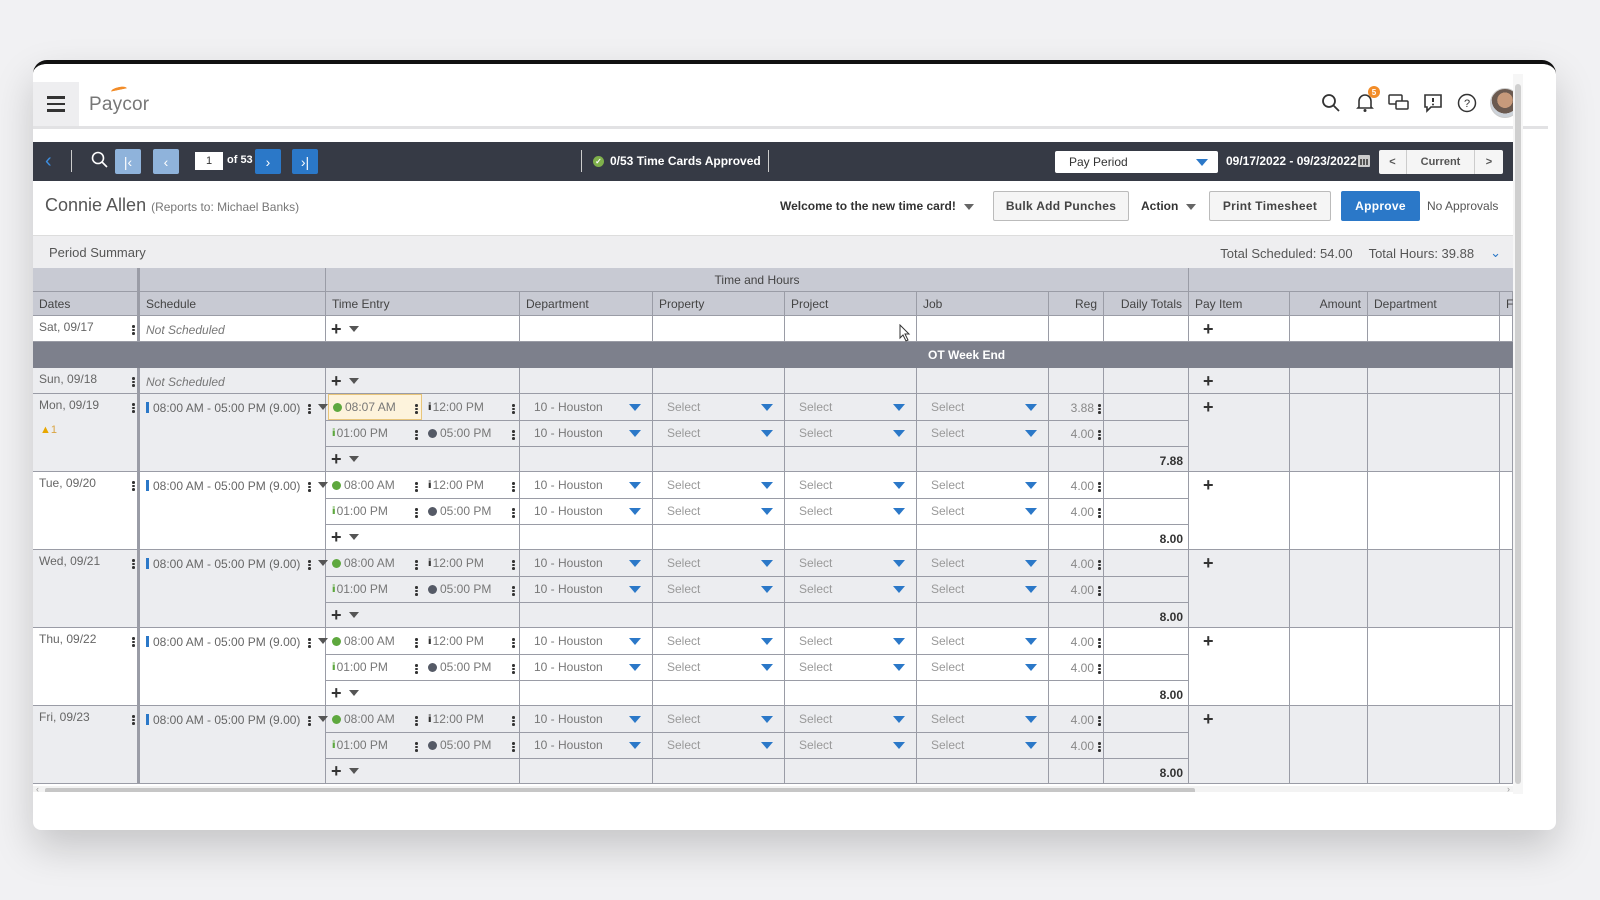 Image resolution: width=1600 pixels, height=900 pixels. What do you see at coordinates (877, 206) in the screenshot?
I see `welcome-dropdown: Welcome to the new time card!` at bounding box center [877, 206].